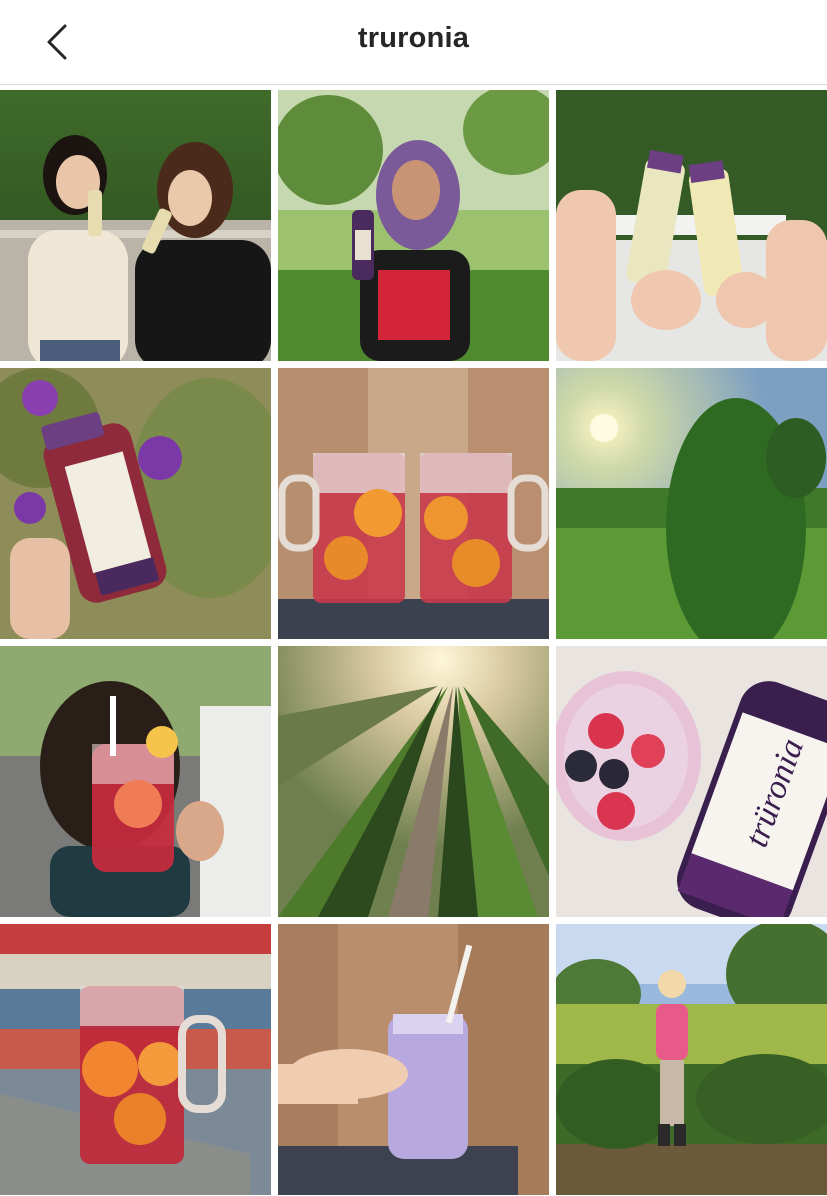  I want to click on post-thumbnail: trüronia, so click(691, 781).